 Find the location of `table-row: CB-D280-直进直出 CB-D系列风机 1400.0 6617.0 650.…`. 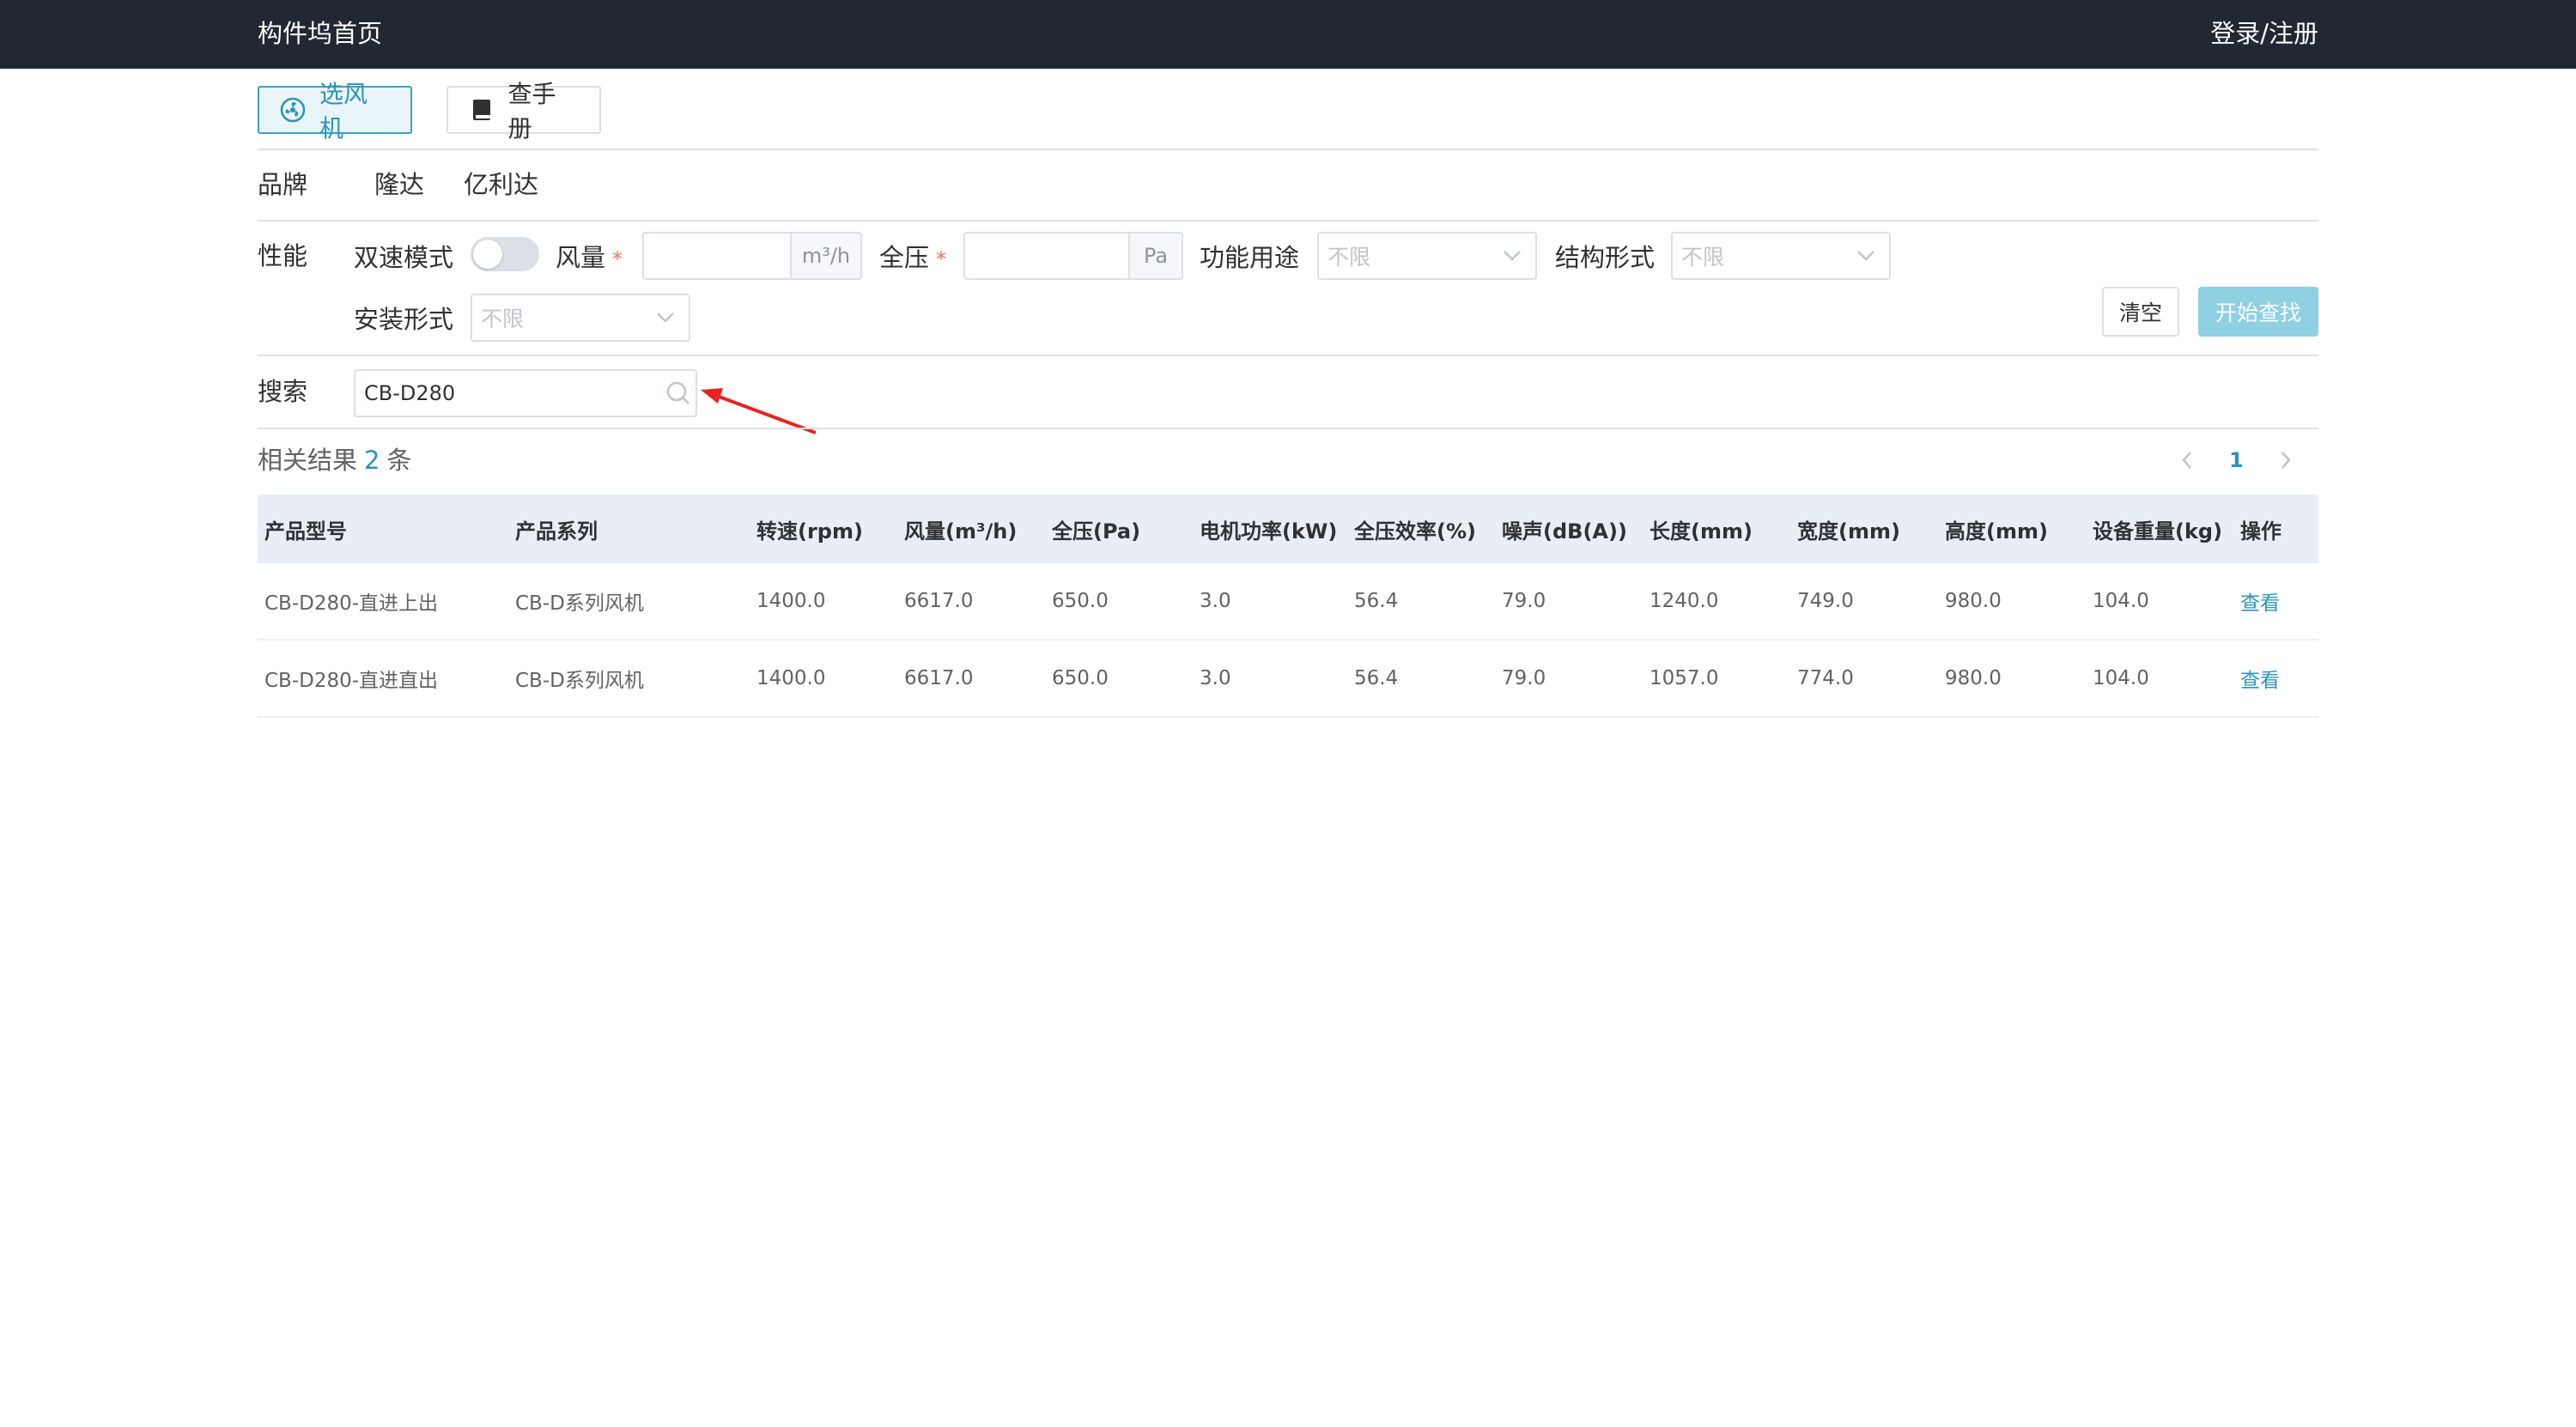

table-row: CB-D280-直进直出 CB-D系列风机 1400.0 6617.0 650.… is located at coordinates (1288, 679).